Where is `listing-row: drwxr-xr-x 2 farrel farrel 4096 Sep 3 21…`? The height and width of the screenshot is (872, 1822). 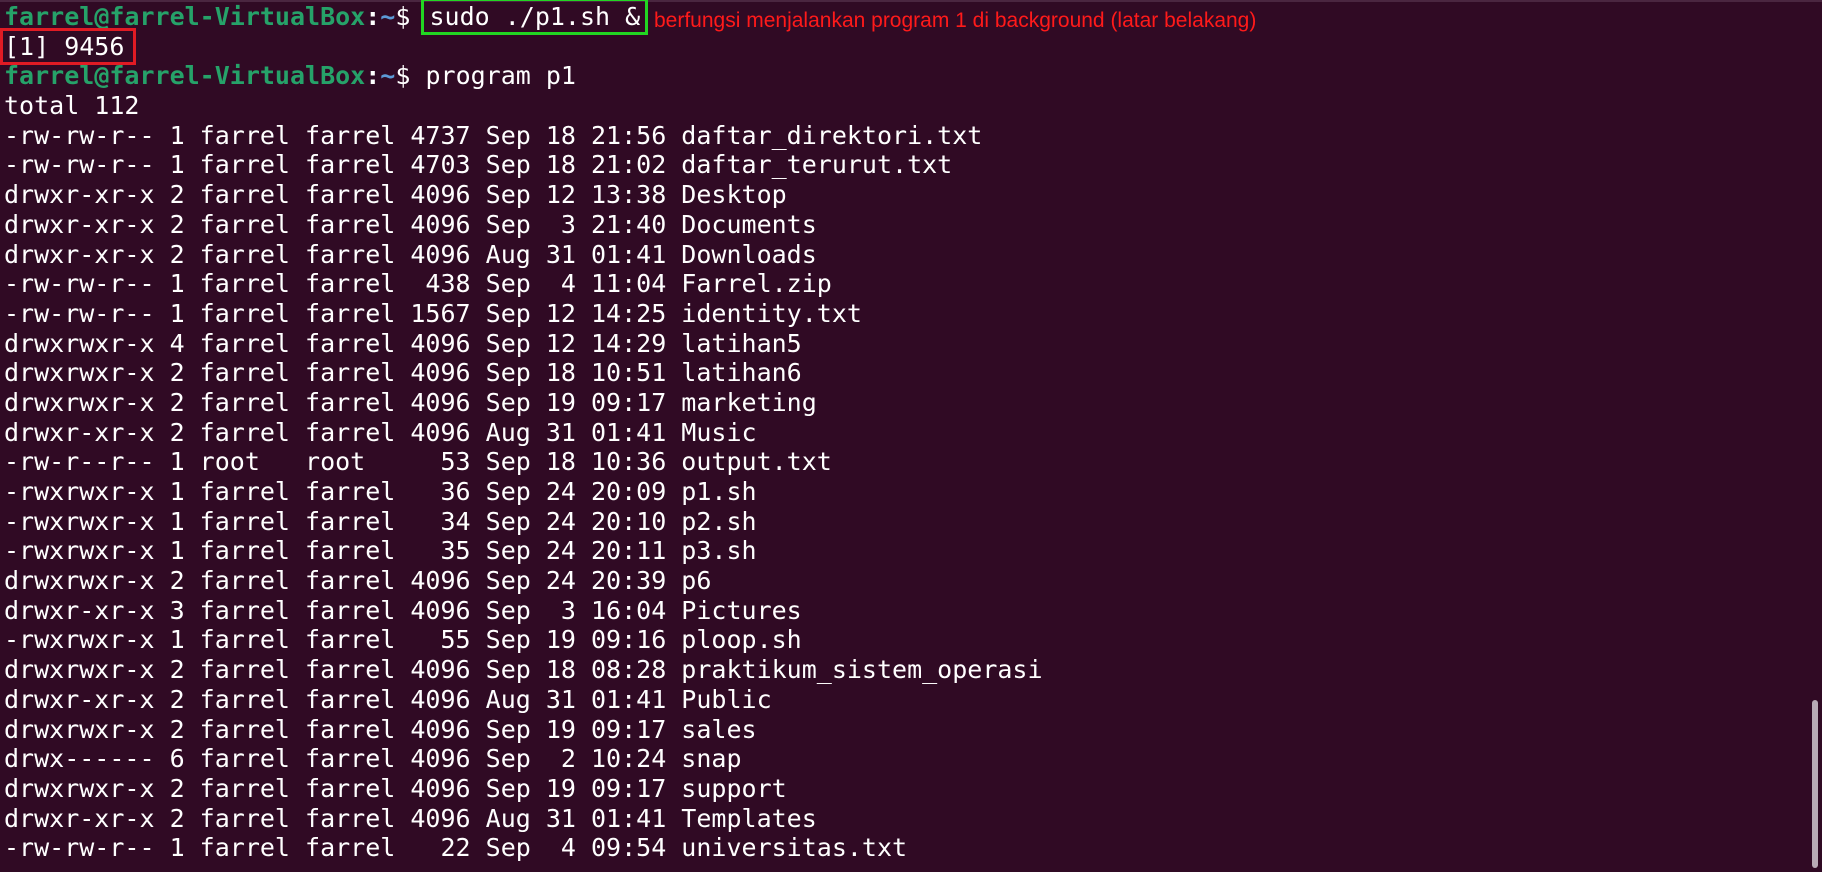 listing-row: drwxr-xr-x 2 farrel farrel 4096 Sep 3 21… is located at coordinates (410, 224).